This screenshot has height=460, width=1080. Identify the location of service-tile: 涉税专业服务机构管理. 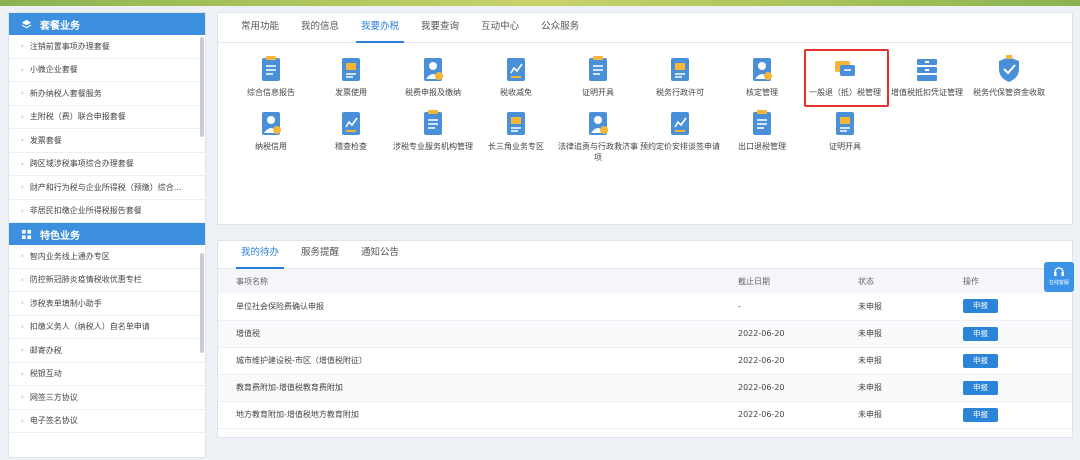
(433, 130).